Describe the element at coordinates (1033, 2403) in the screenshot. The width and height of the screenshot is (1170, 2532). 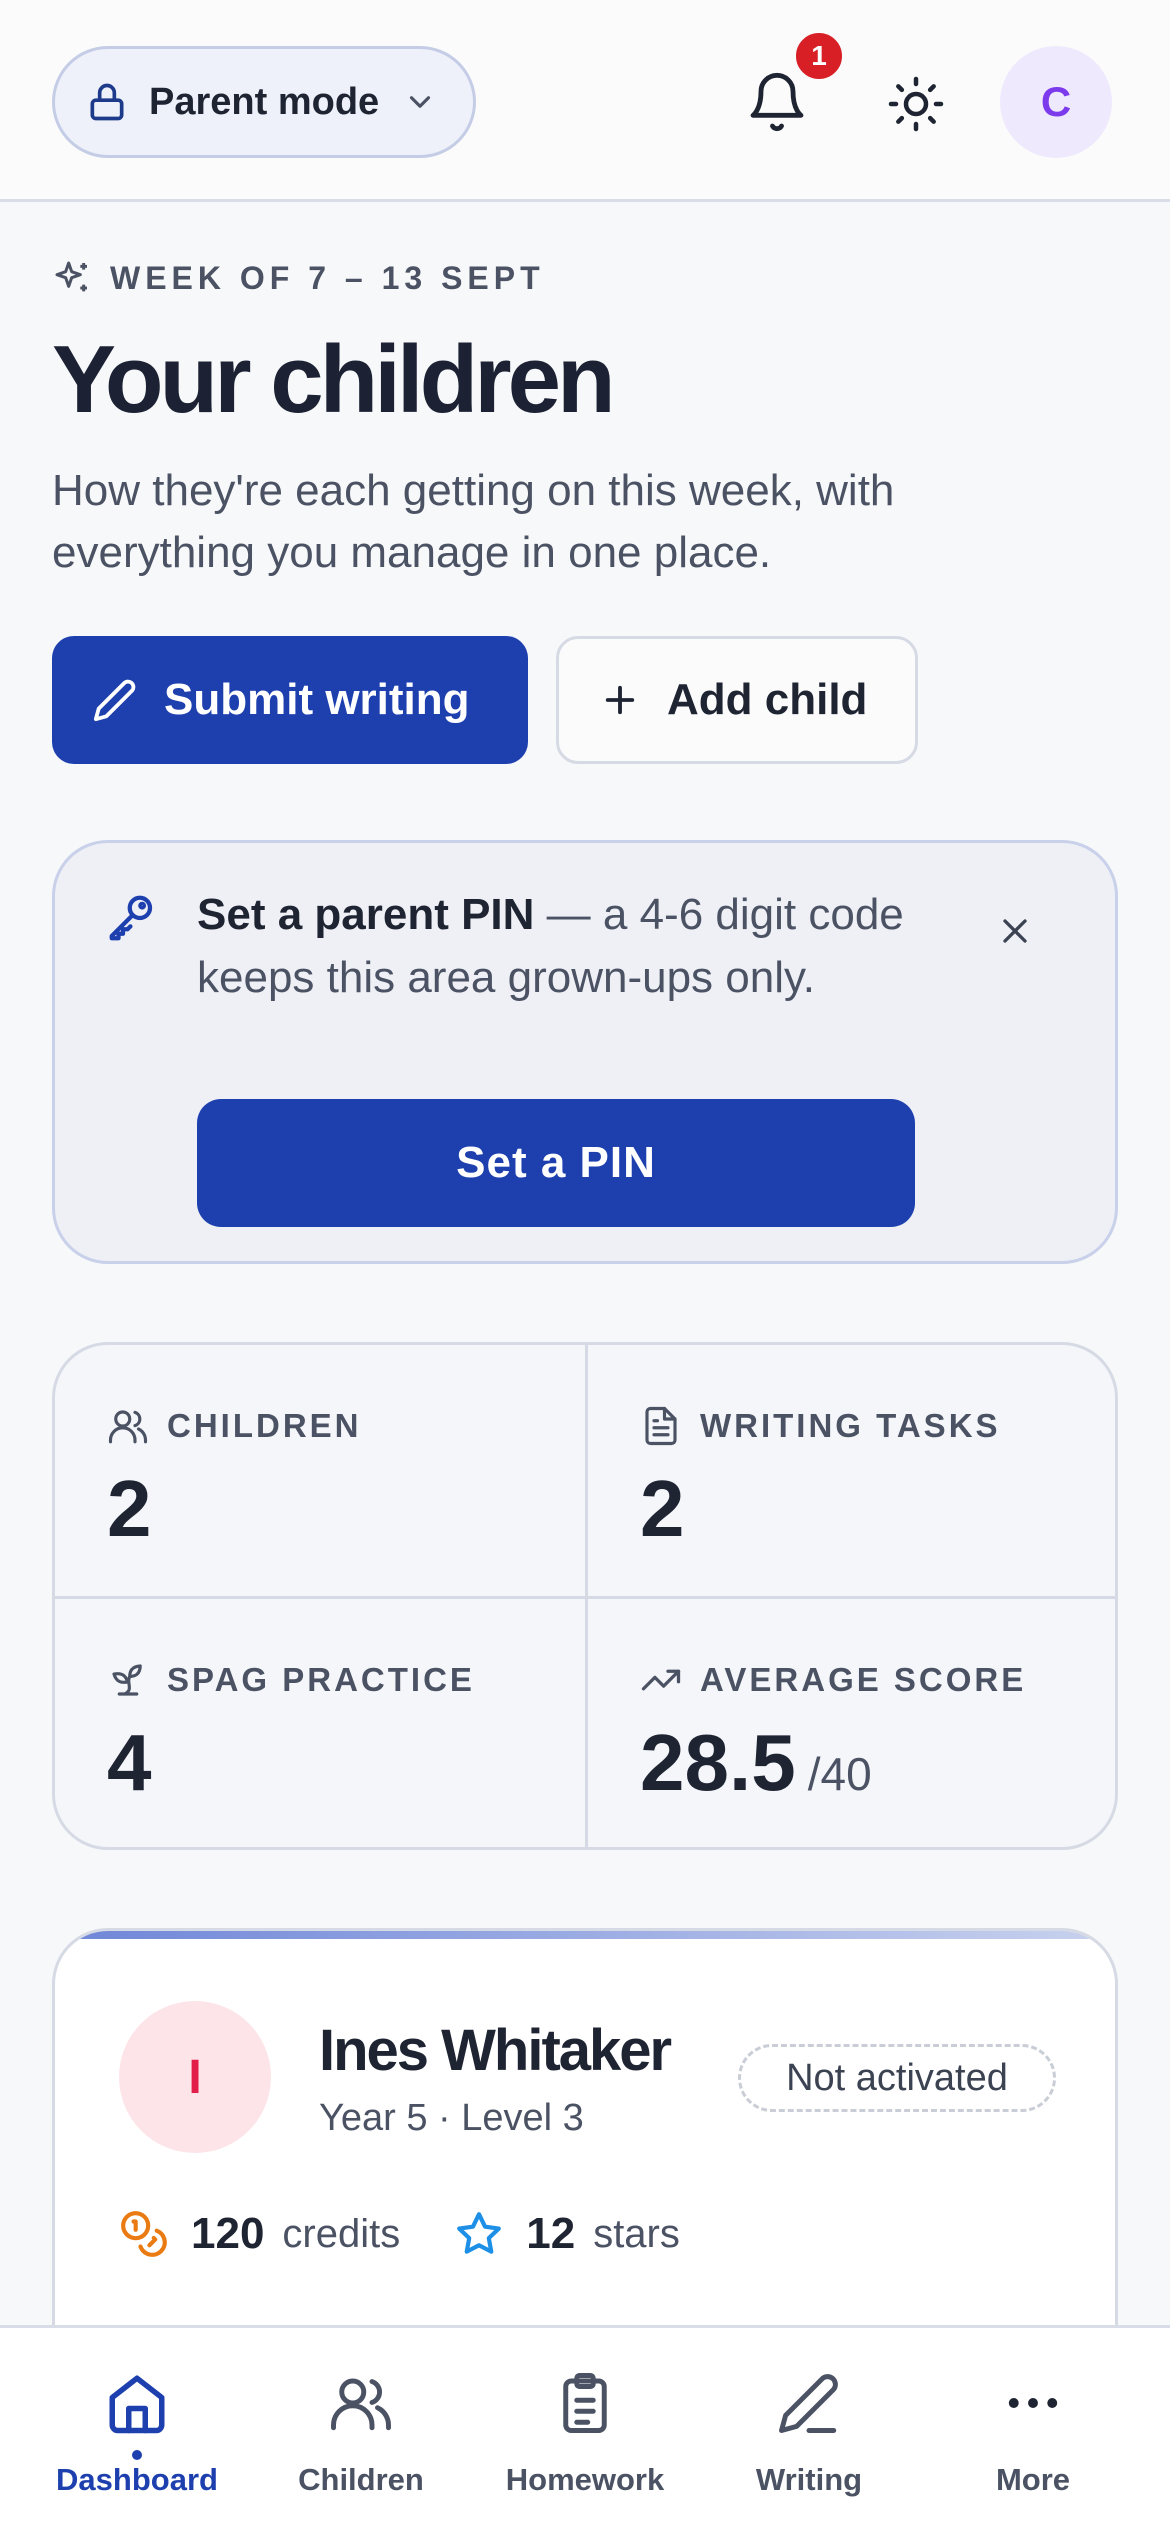
I see `more-dots-icon` at that location.